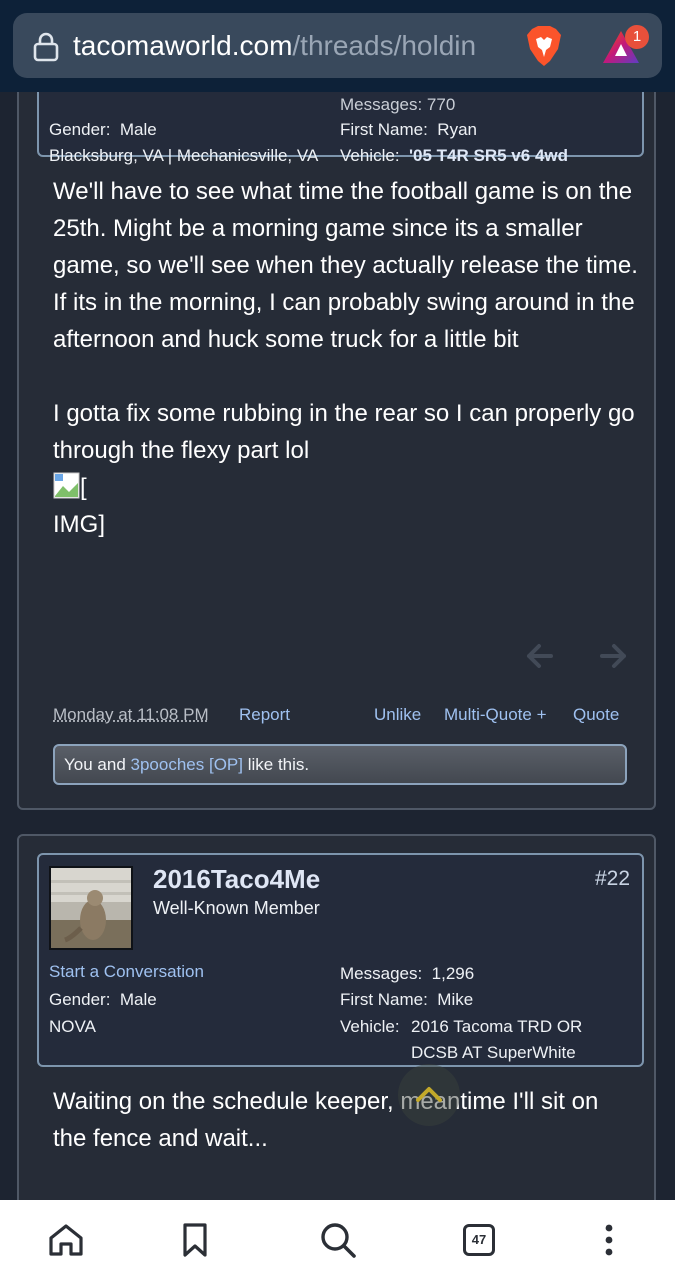 The image size is (675, 1279). I want to click on browser-toolbar: tacomaworld.com/threads/holdin 1, so click(337, 46).